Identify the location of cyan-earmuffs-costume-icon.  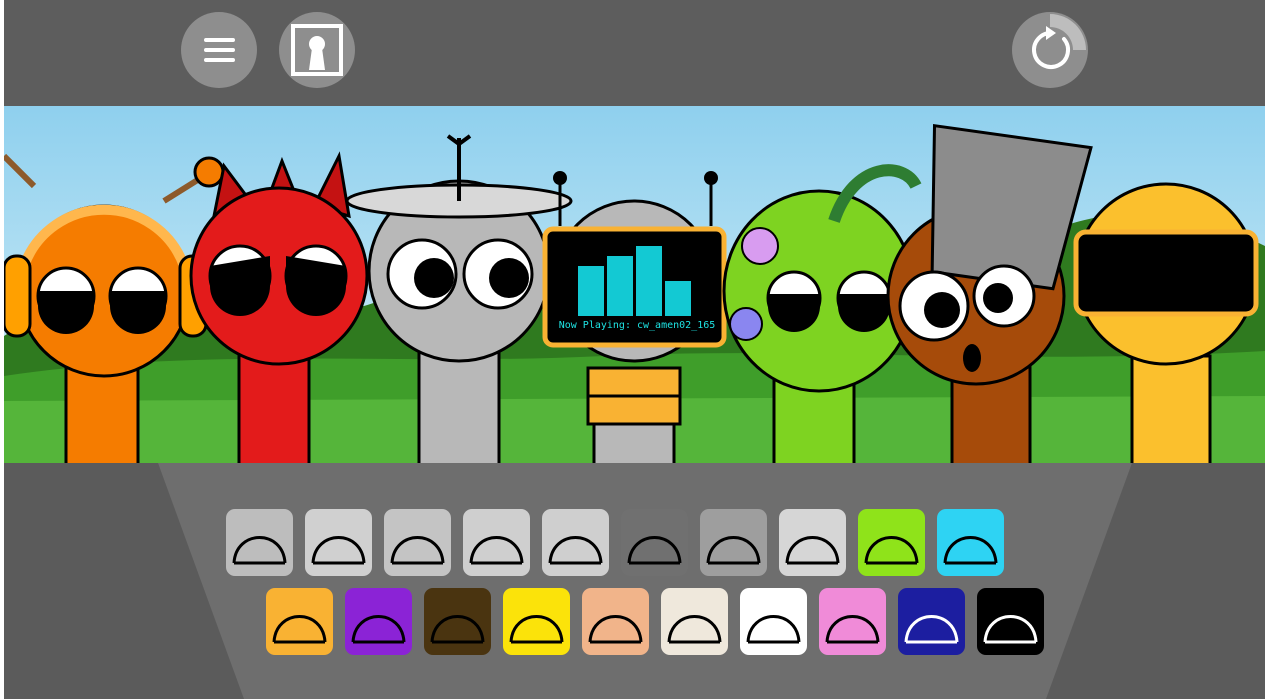
(970, 550).